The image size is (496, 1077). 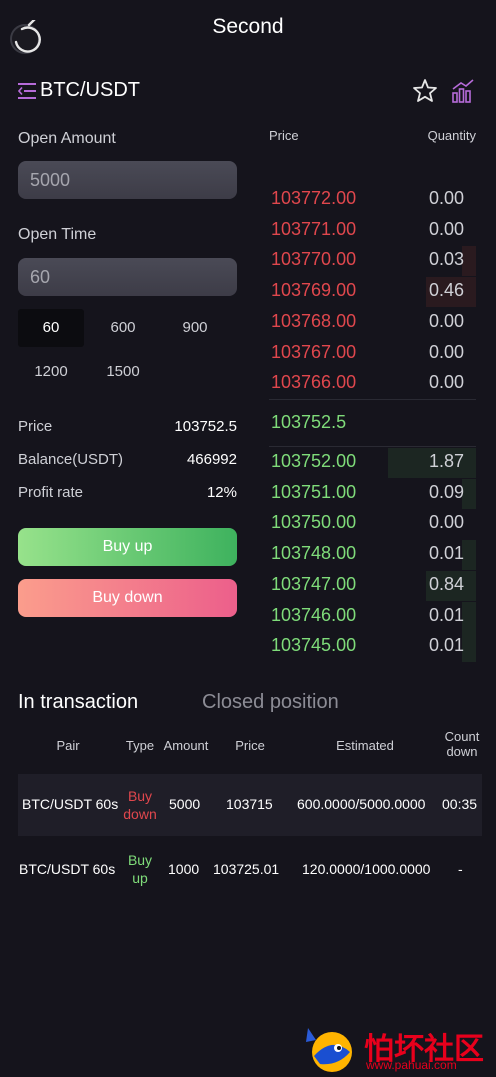 I want to click on watermark-logo-icon, so click(x=329, y=1050).